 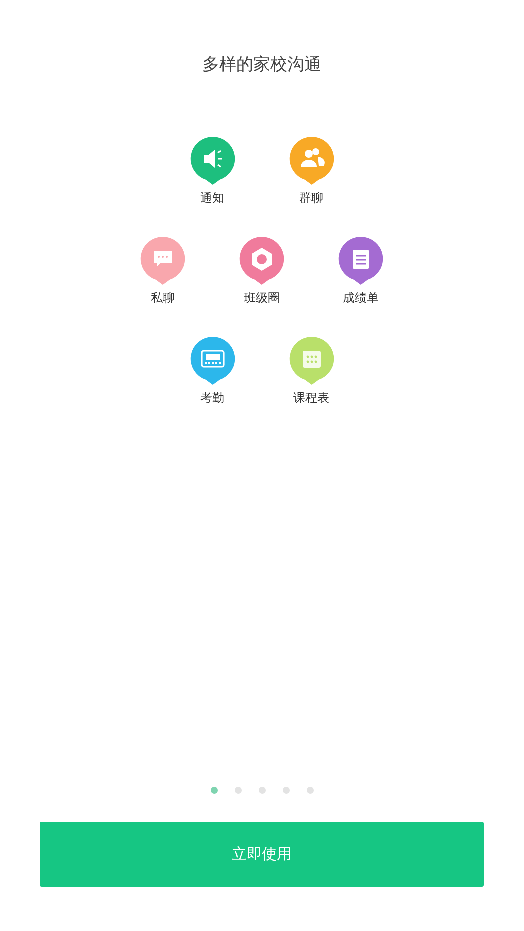 I want to click on feature-label: 群聊, so click(x=312, y=198).